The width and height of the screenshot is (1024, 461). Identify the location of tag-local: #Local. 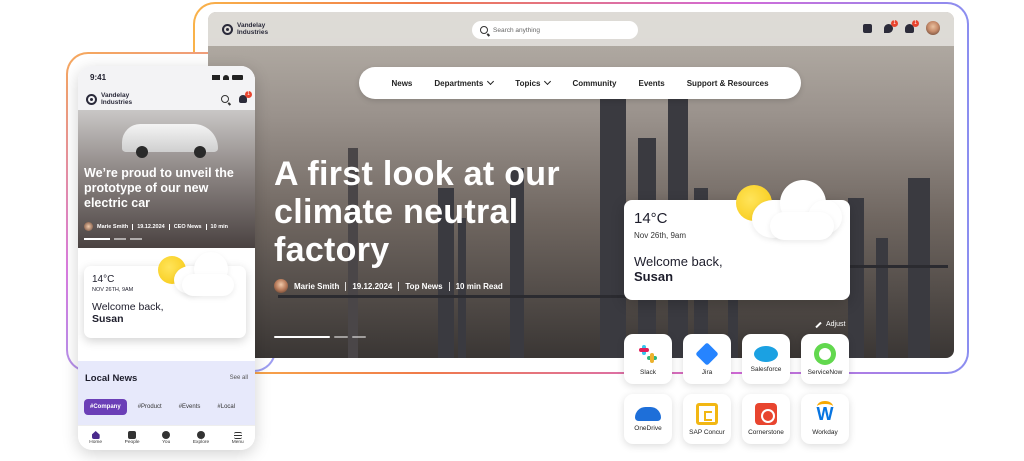
(226, 407).